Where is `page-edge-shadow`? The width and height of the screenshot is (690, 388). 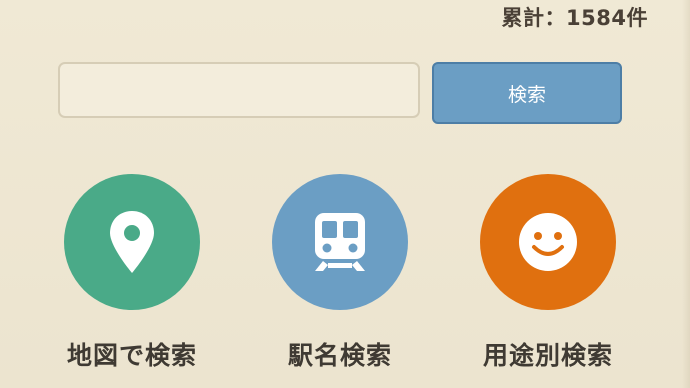 page-edge-shadow is located at coordinates (686, 194).